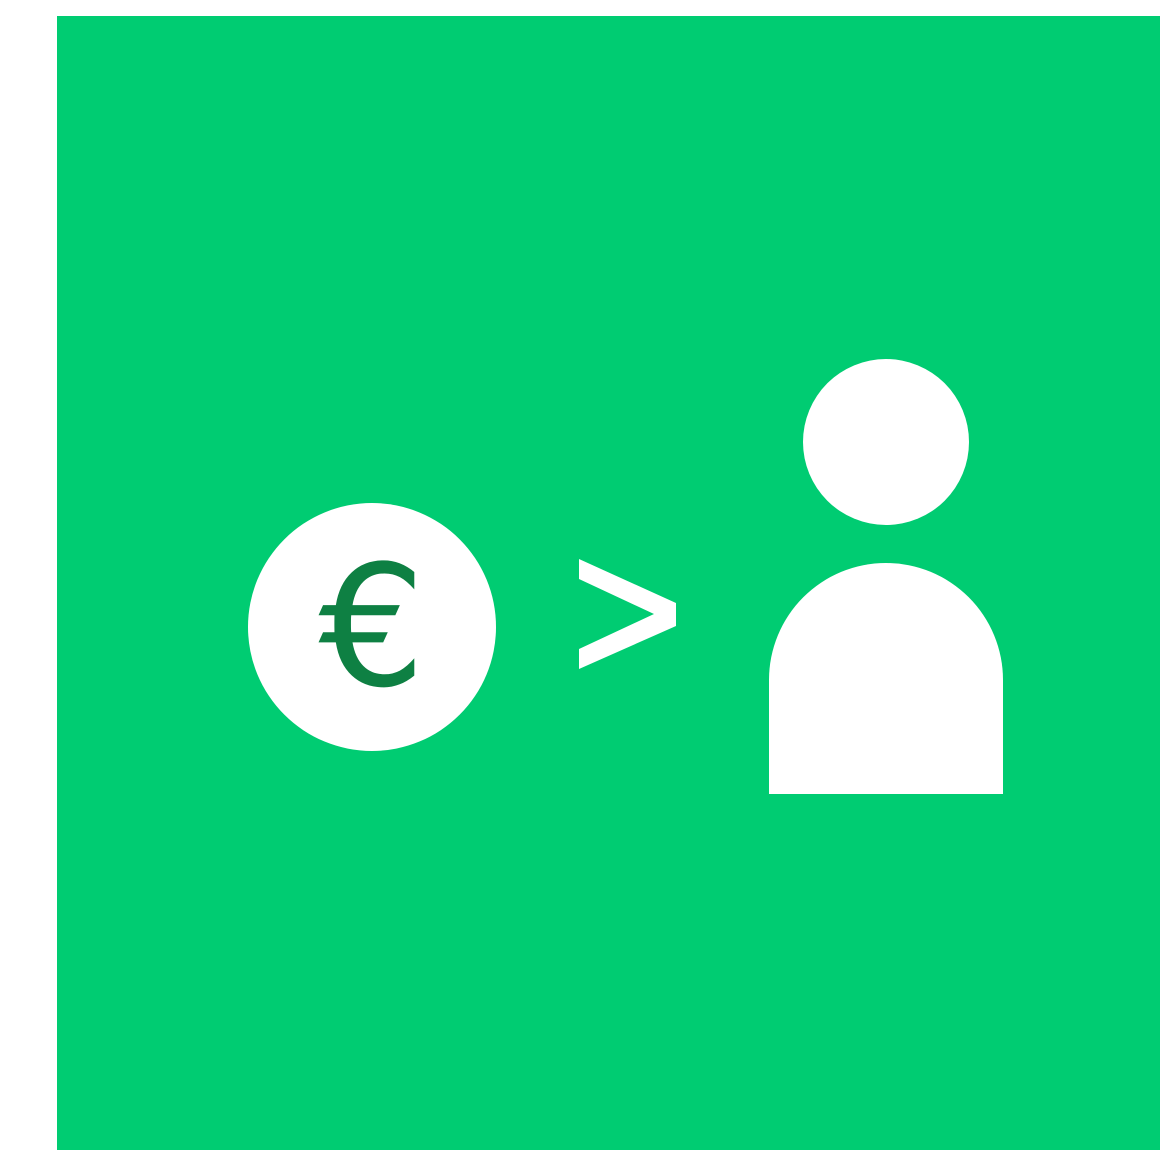 This screenshot has width=1160, height=1150. What do you see at coordinates (886, 442) in the screenshot?
I see `person-head` at bounding box center [886, 442].